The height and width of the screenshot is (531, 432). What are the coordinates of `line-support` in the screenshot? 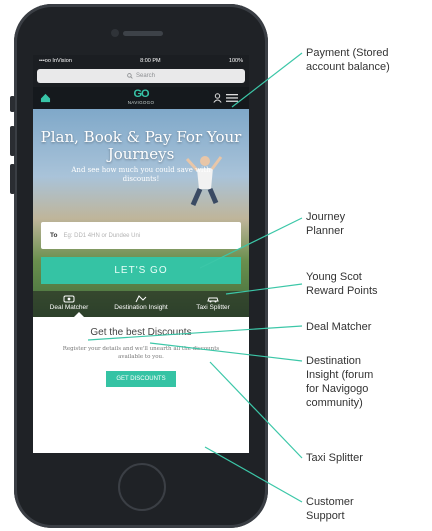 It's located at (253, 474).